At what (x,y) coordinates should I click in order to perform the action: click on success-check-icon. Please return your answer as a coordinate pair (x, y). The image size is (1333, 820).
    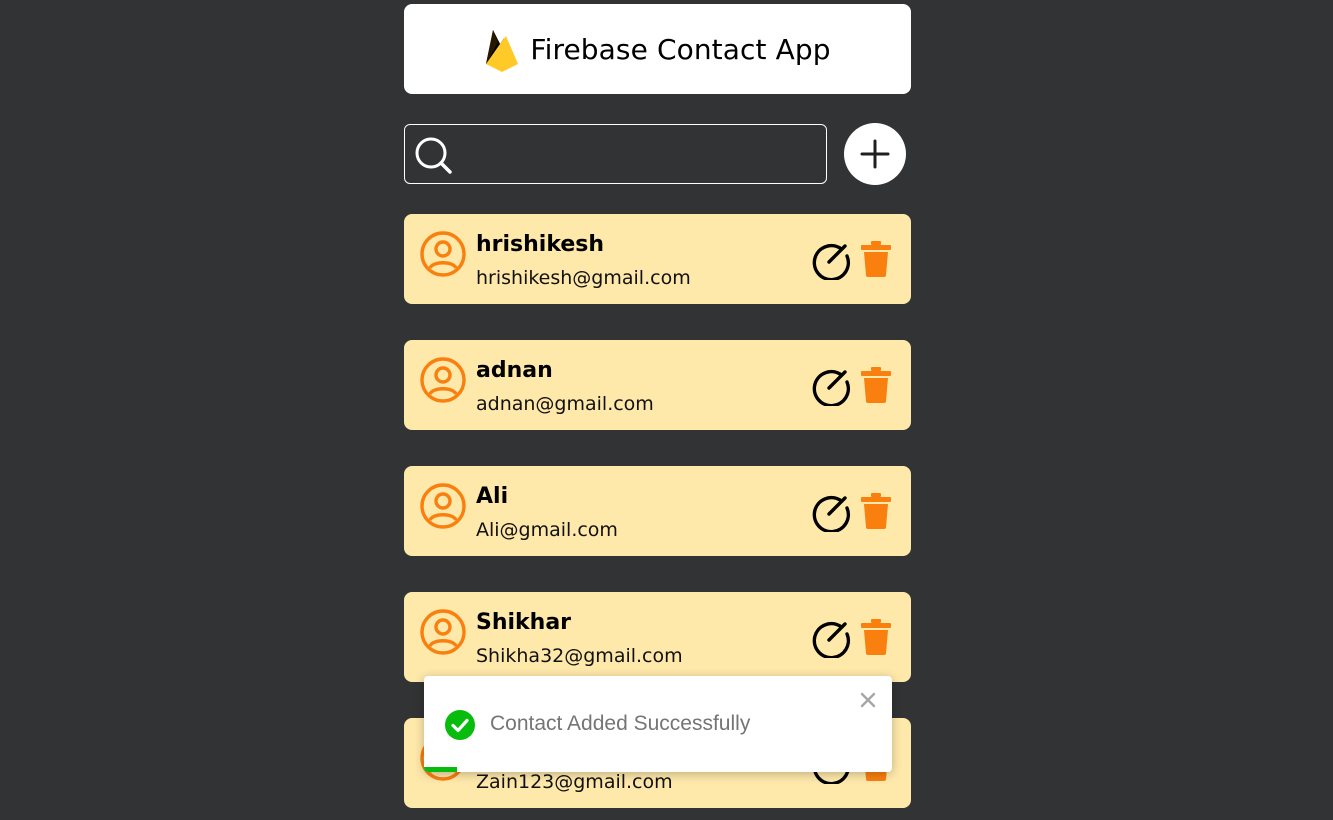
    Looking at the image, I should click on (460, 725).